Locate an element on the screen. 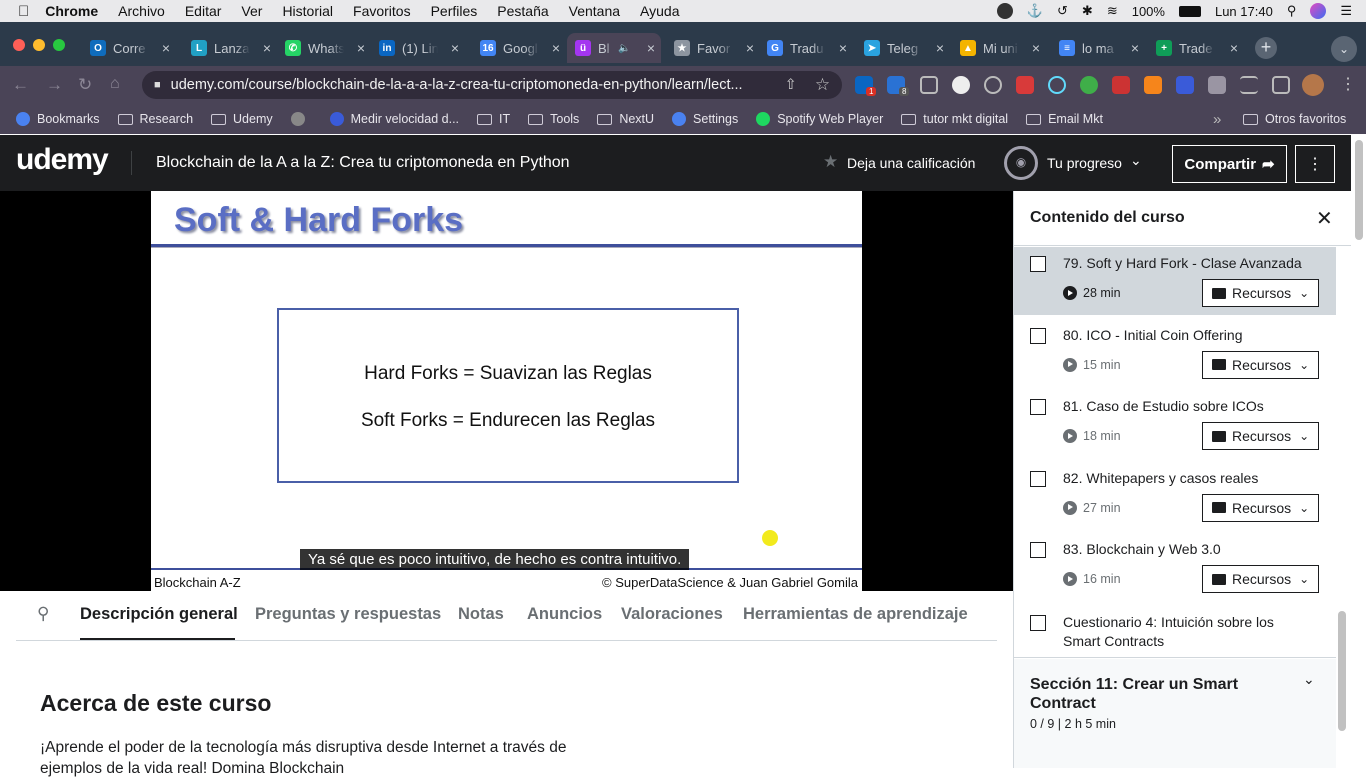 Image resolution: width=1366 pixels, height=779 pixels. window-minimize-button is located at coordinates (39, 45).